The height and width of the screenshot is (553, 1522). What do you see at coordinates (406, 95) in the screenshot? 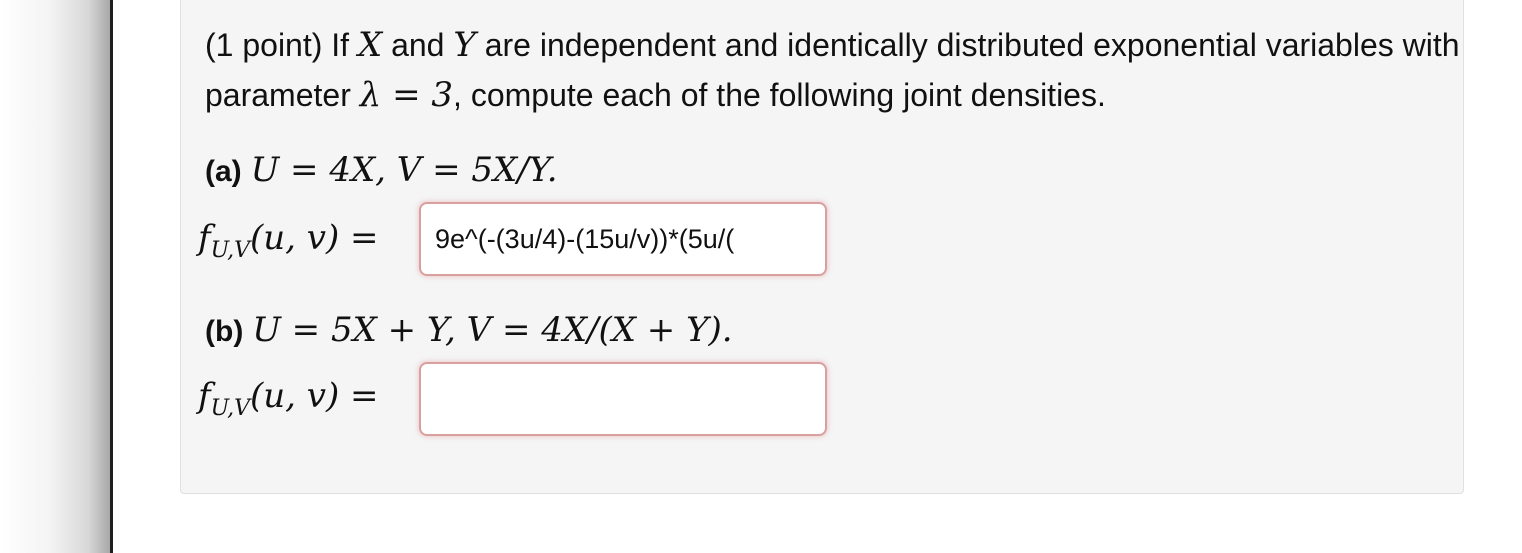
I see `lambda-parameter: λ = 3` at bounding box center [406, 95].